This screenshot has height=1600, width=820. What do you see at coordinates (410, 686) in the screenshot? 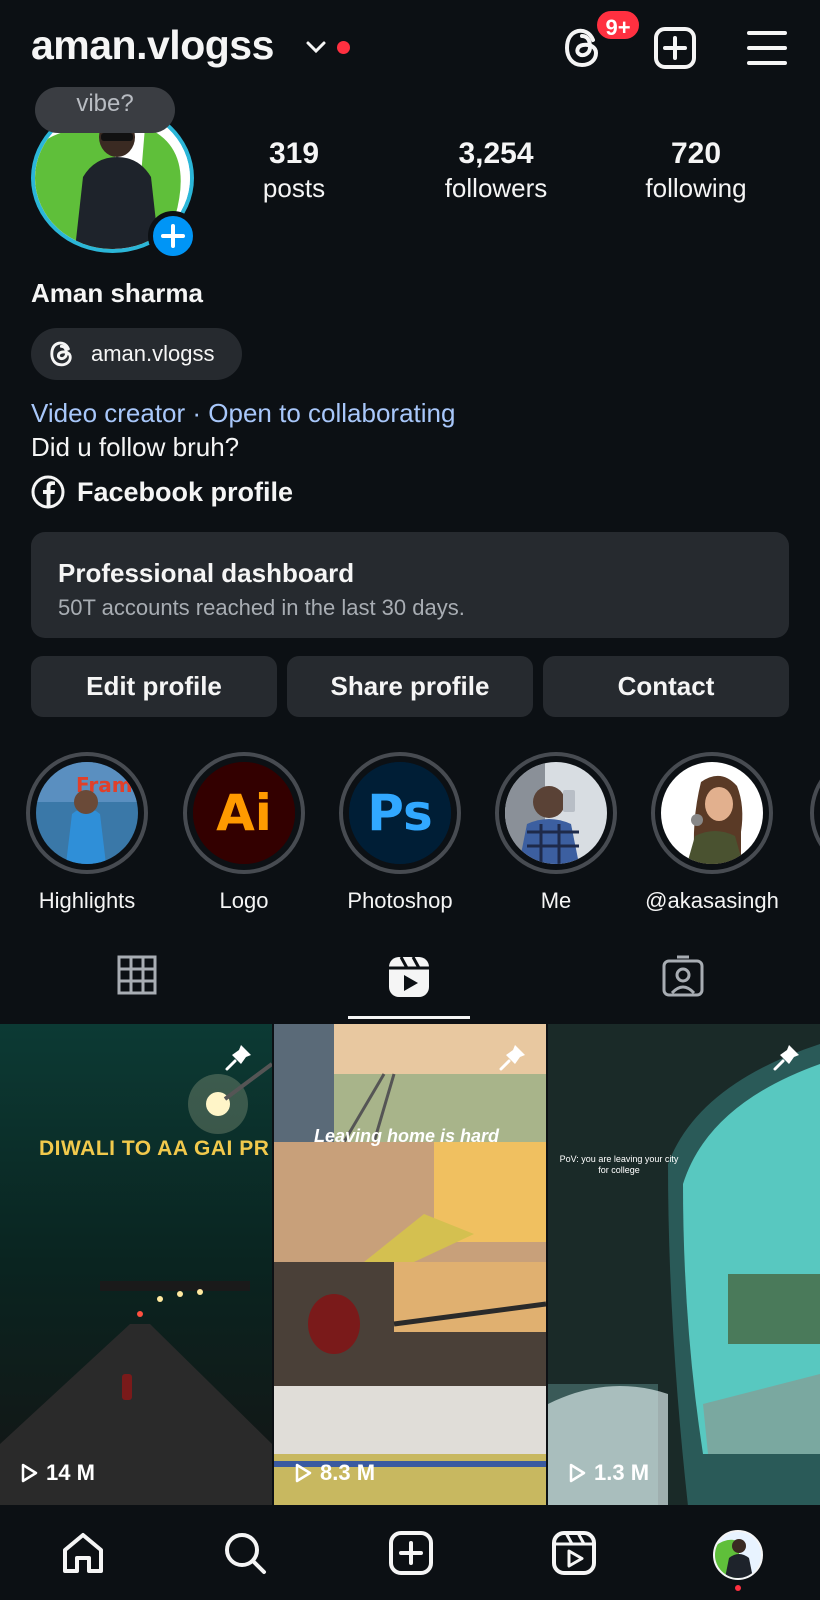
I see `share-profile-button: Share profile` at bounding box center [410, 686].